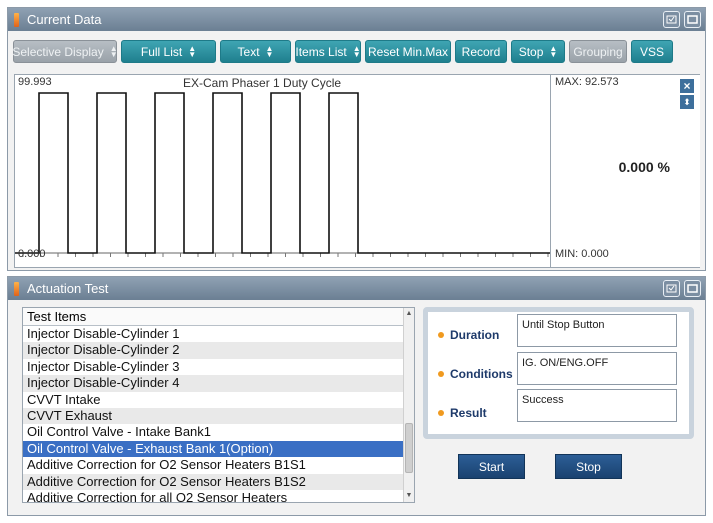 Image resolution: width=713 pixels, height=523 pixels. I want to click on expand-arrows-icon: ⬍, so click(687, 102).